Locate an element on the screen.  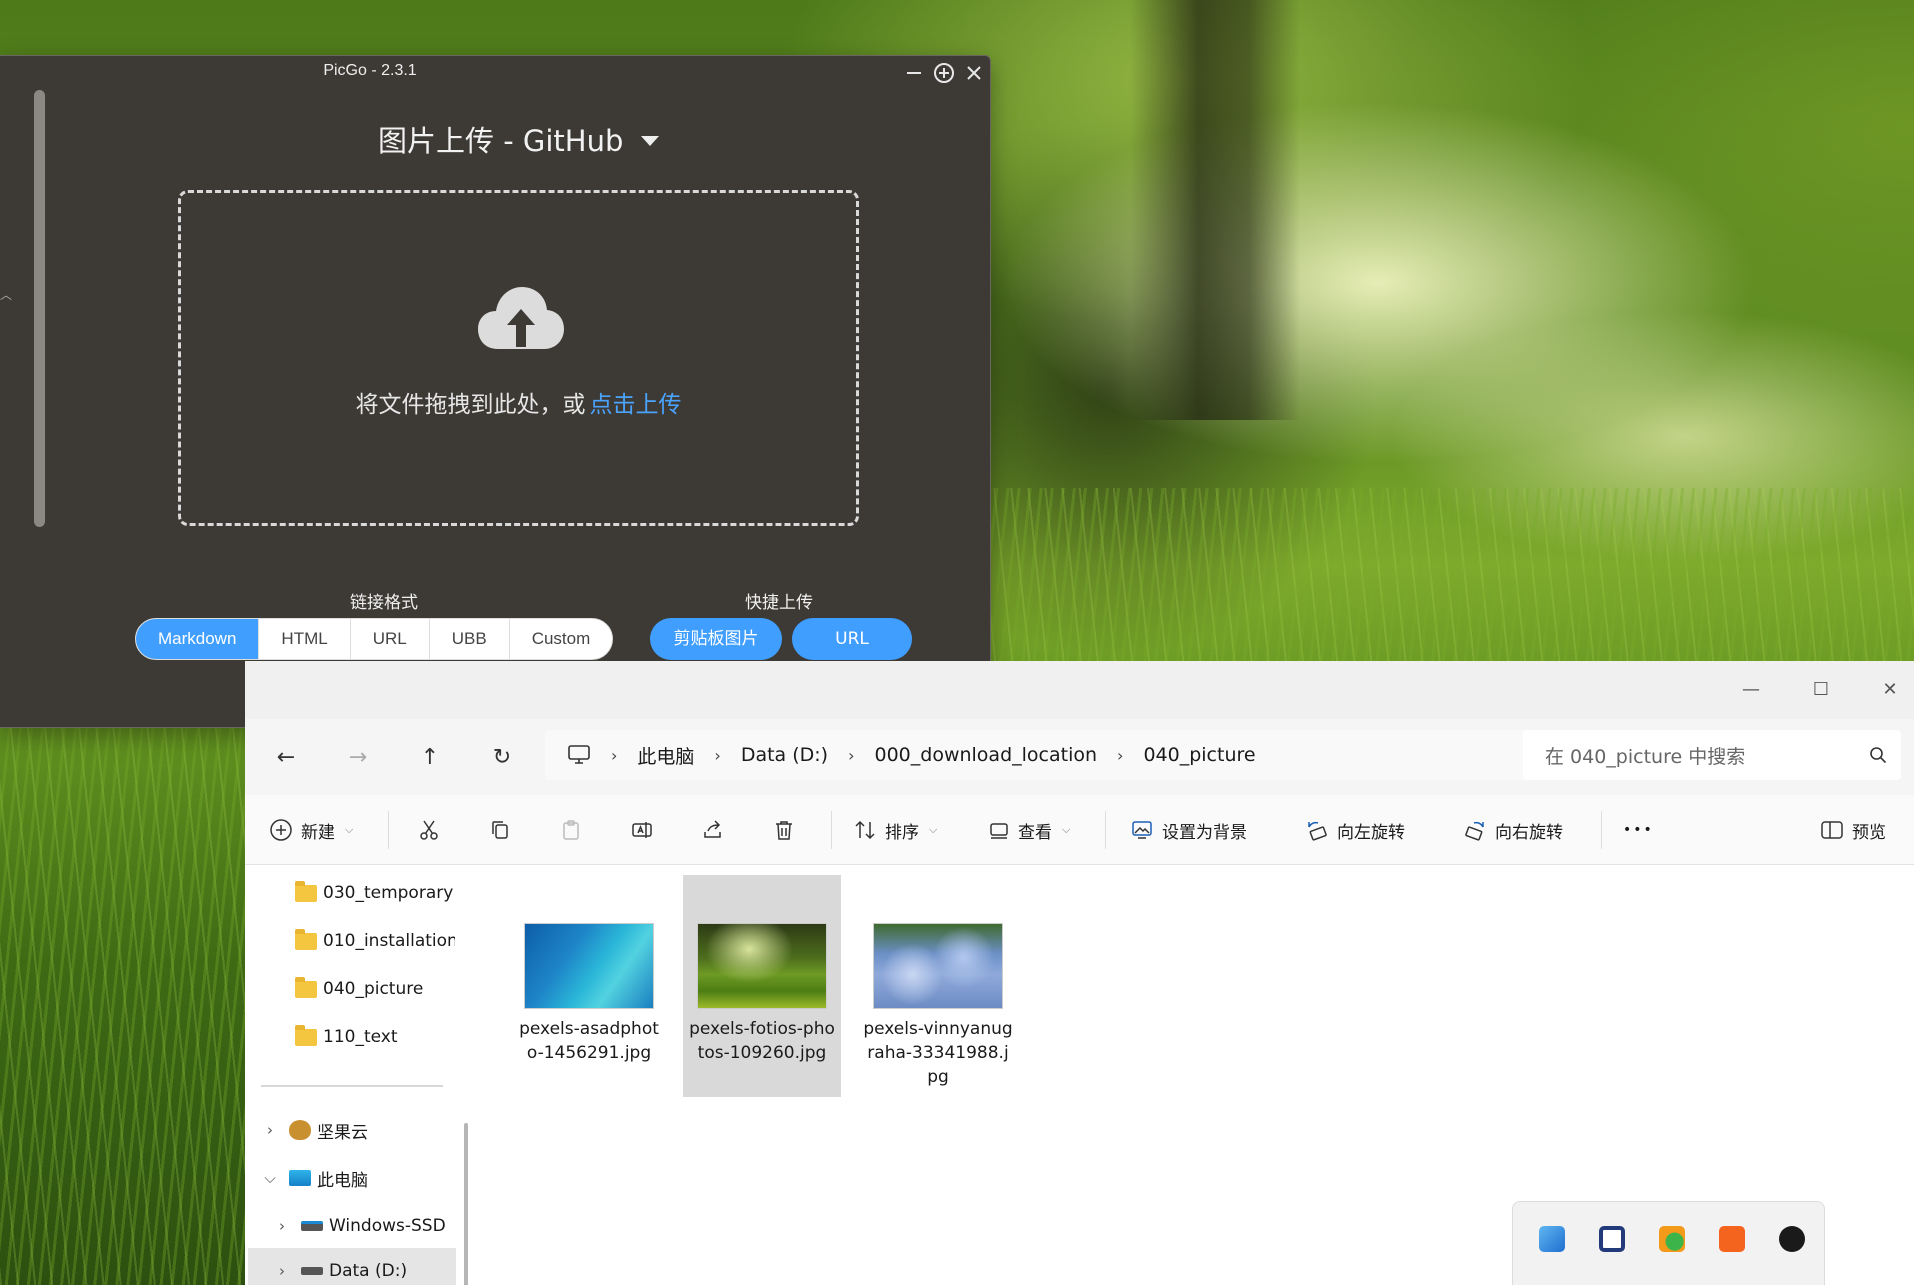
rename-button is located at coordinates (642, 830).